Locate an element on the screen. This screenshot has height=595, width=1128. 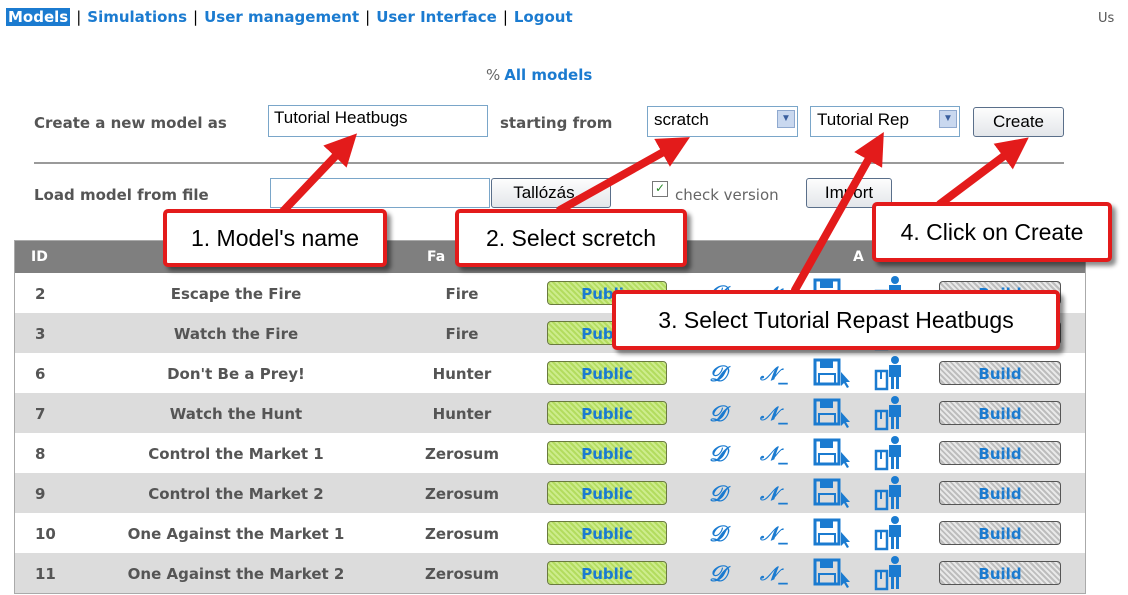
row-name: Escape the Fire is located at coordinates (236, 294).